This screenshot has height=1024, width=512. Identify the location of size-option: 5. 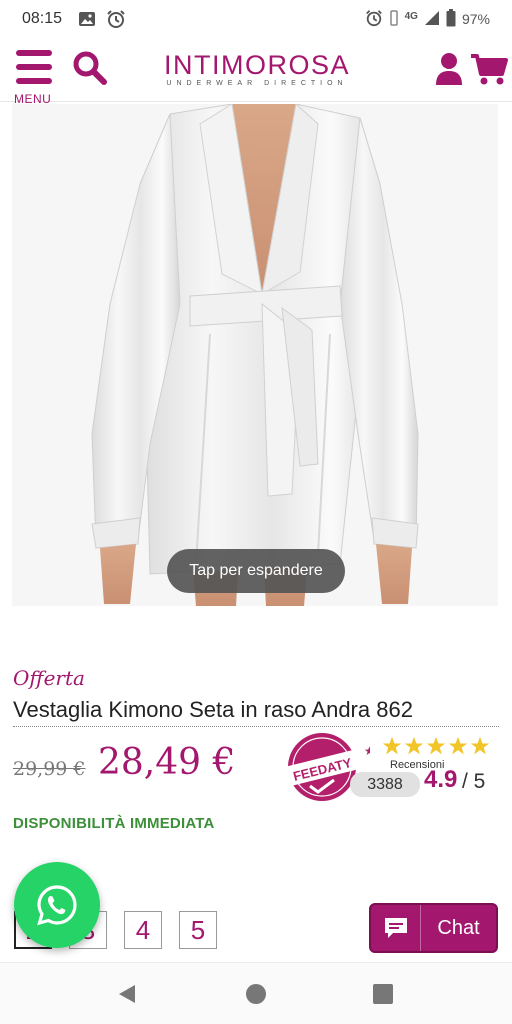
(198, 930).